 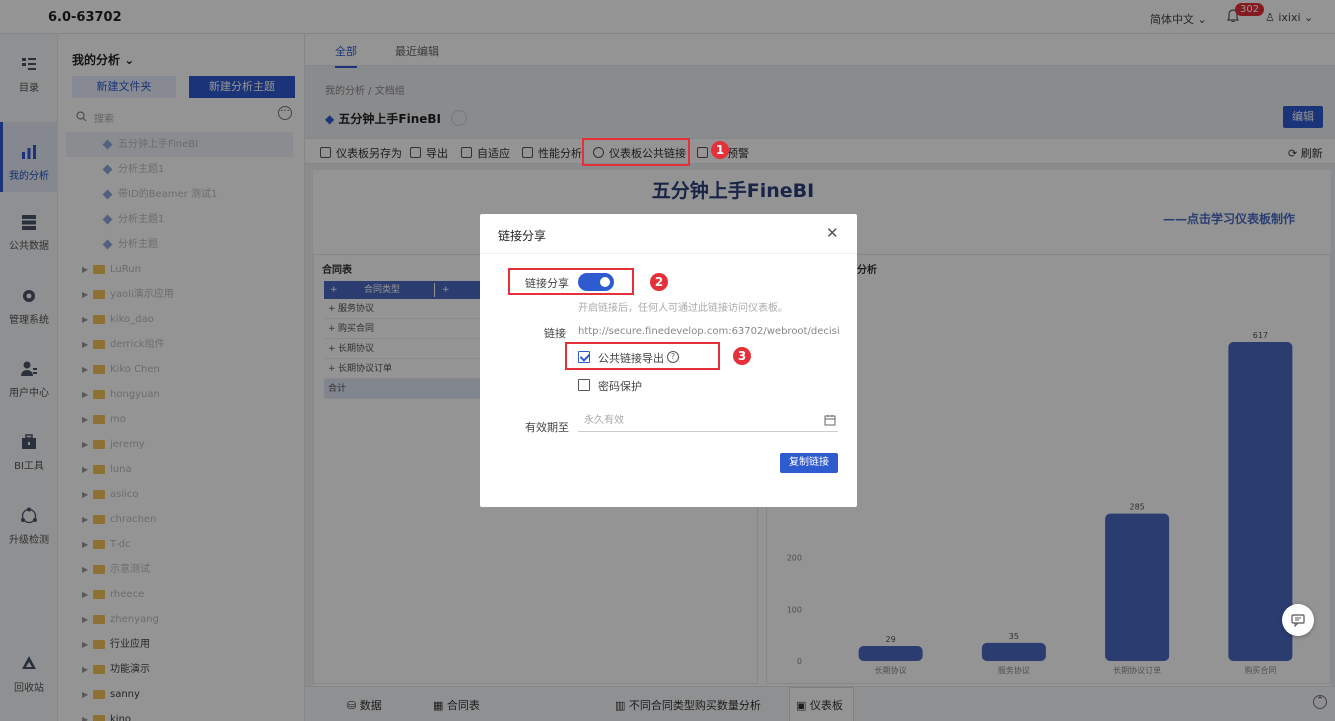 What do you see at coordinates (683, 308) in the screenshot?
I see `share-hint: 开启链接后，任何人可通过此链接访问仪表板。` at bounding box center [683, 308].